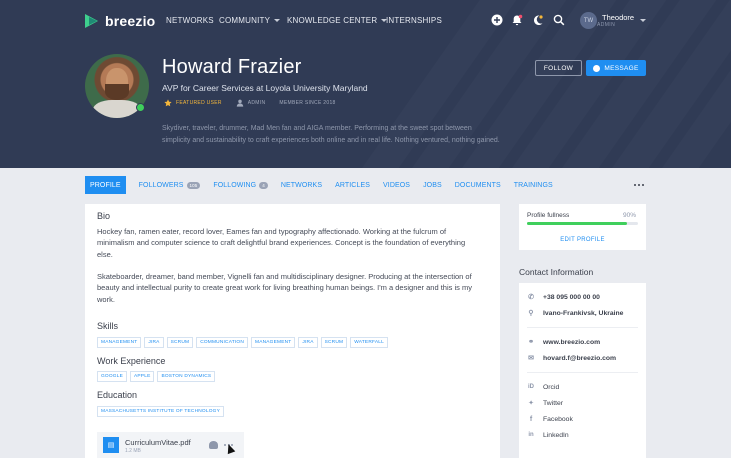 This screenshot has height=458, width=731. I want to click on contact-value: Ivano-Frankivsk, Ukraine, so click(583, 313).